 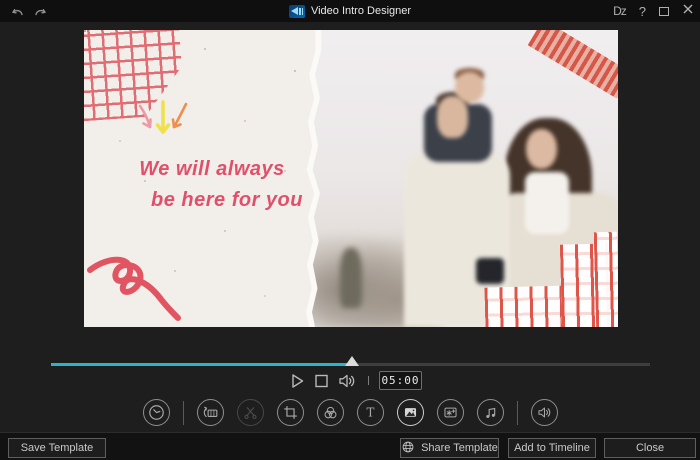 I want to click on doodle-squiggle, so click(x=134, y=288).